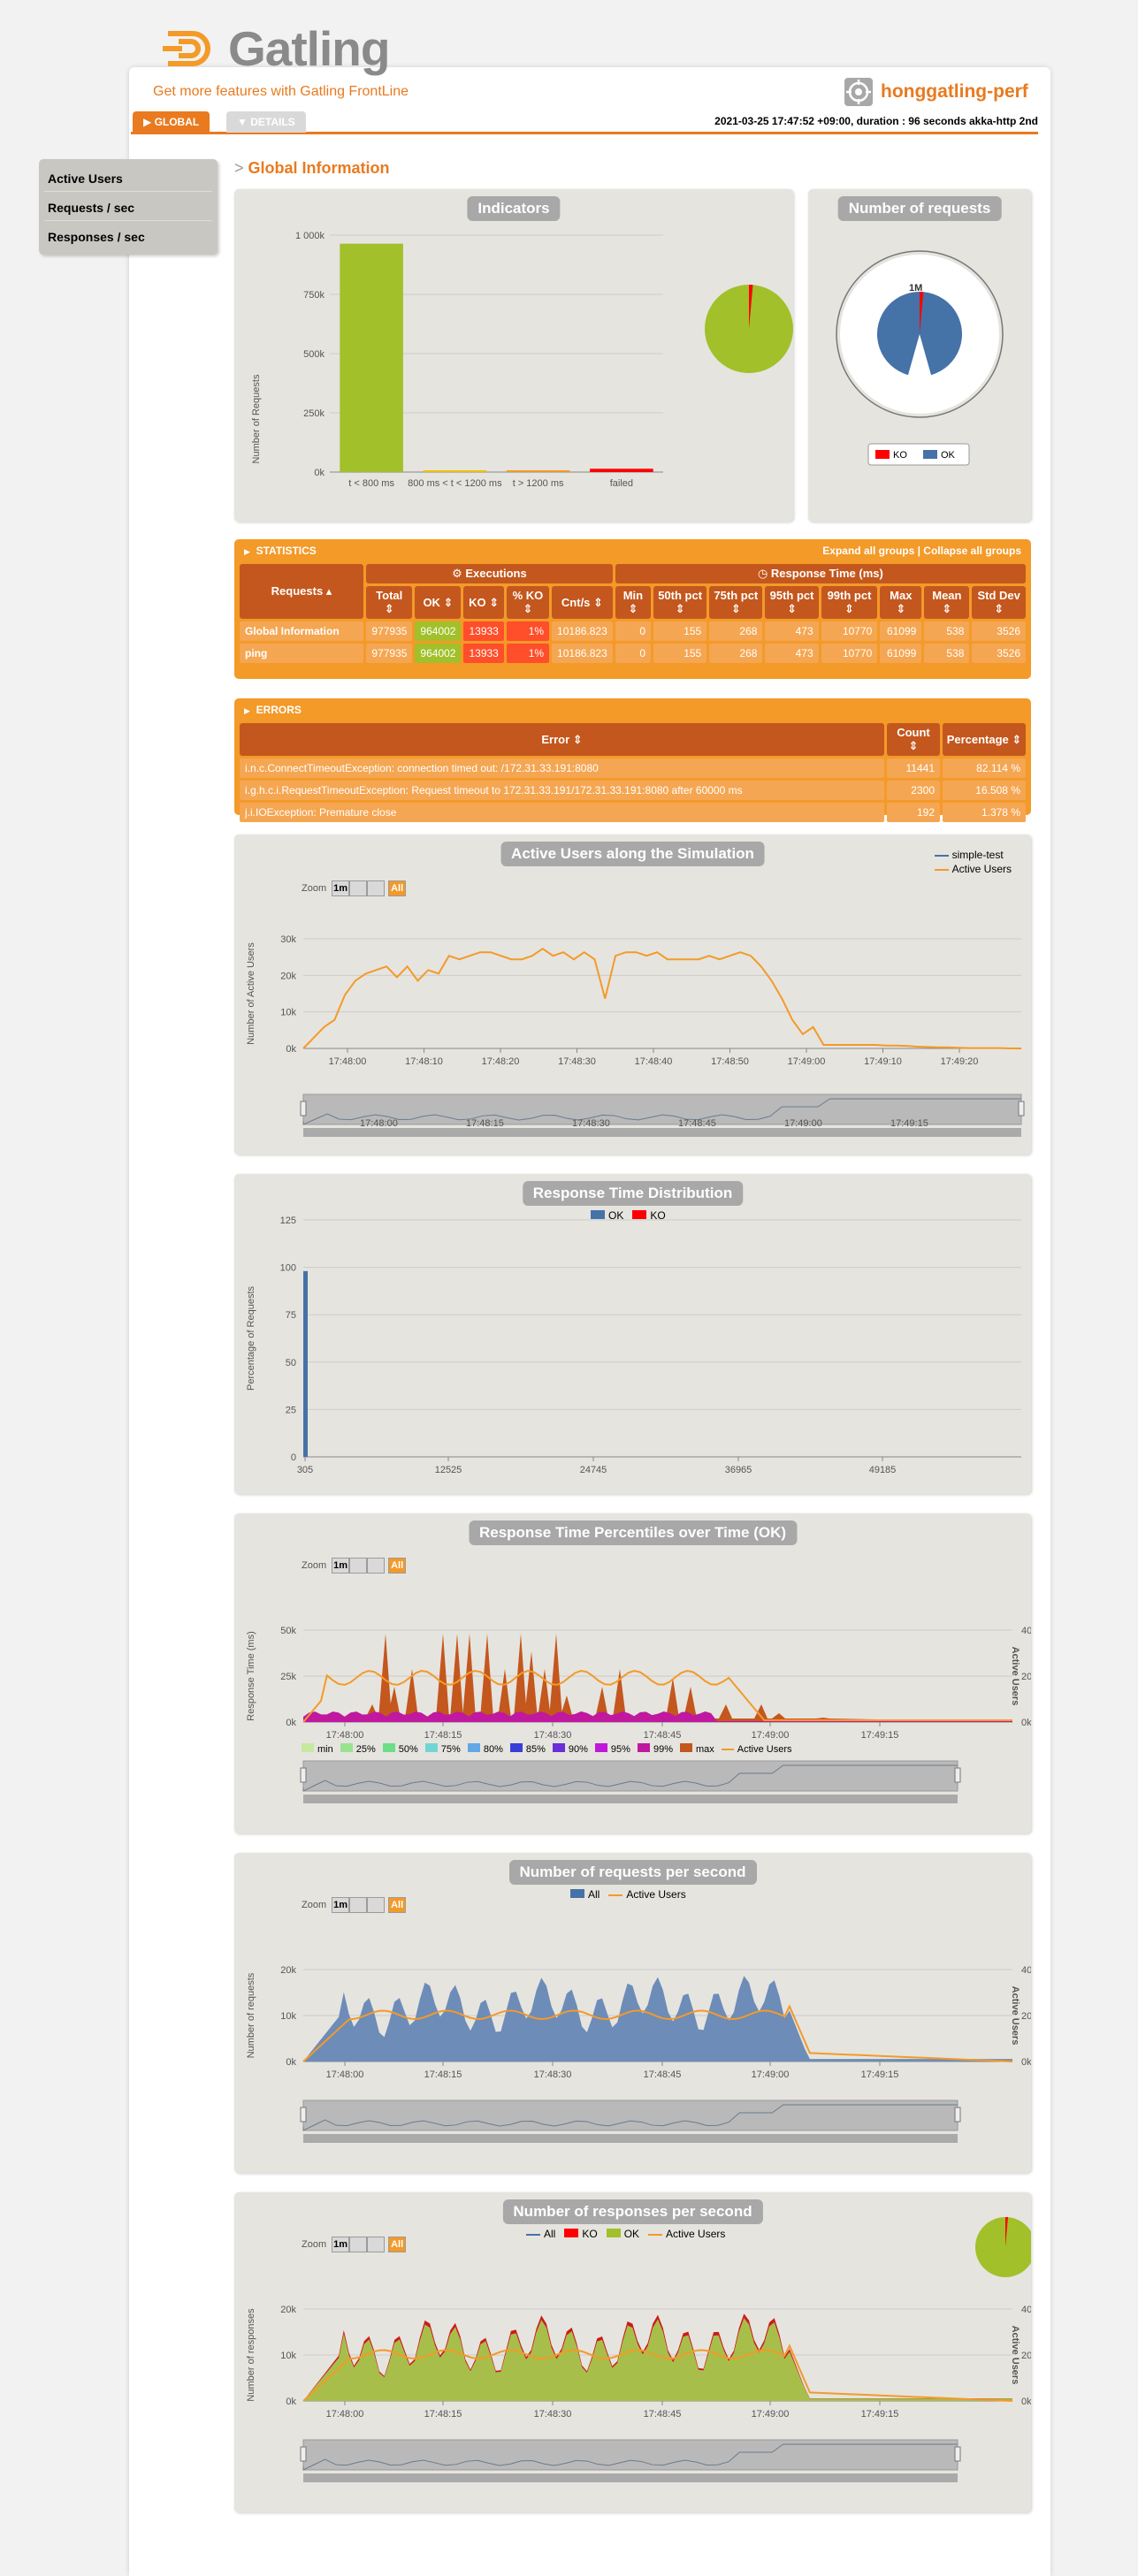 This screenshot has width=1138, height=2576. I want to click on num-requests-panel: Number of requests 1M KO OK, so click(919, 355).